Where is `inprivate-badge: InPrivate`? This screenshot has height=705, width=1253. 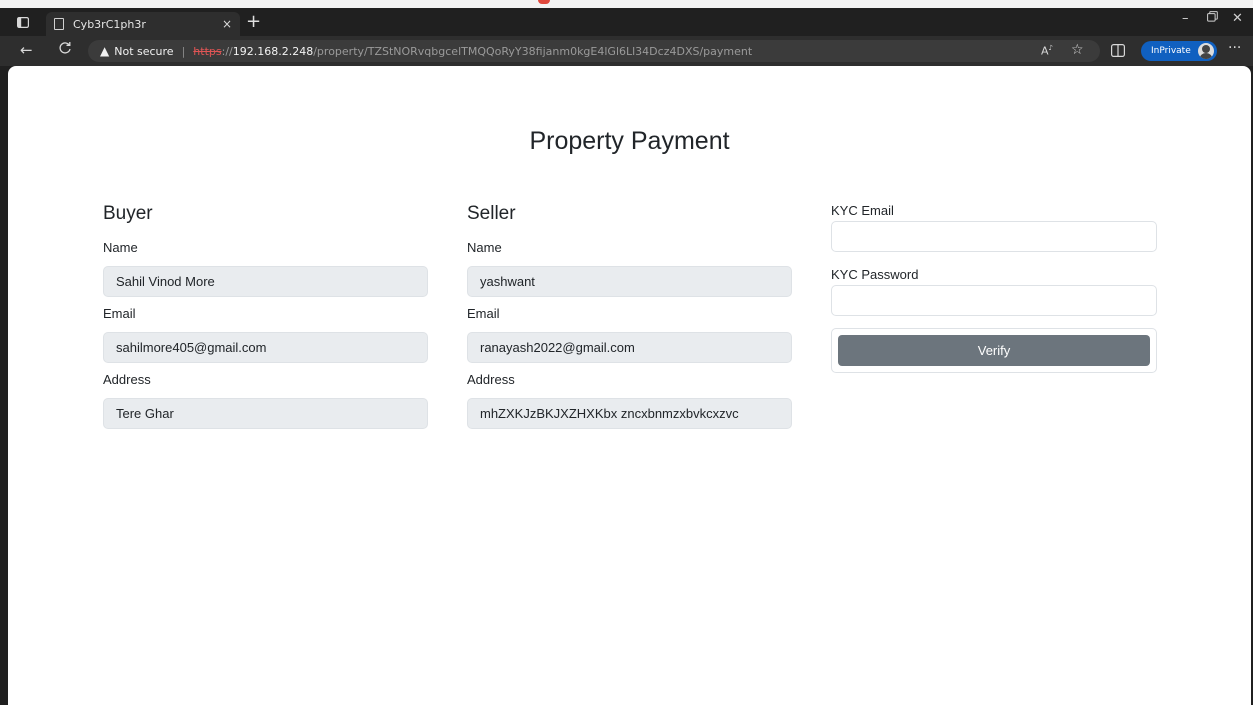
inprivate-badge: InPrivate is located at coordinates (1179, 51).